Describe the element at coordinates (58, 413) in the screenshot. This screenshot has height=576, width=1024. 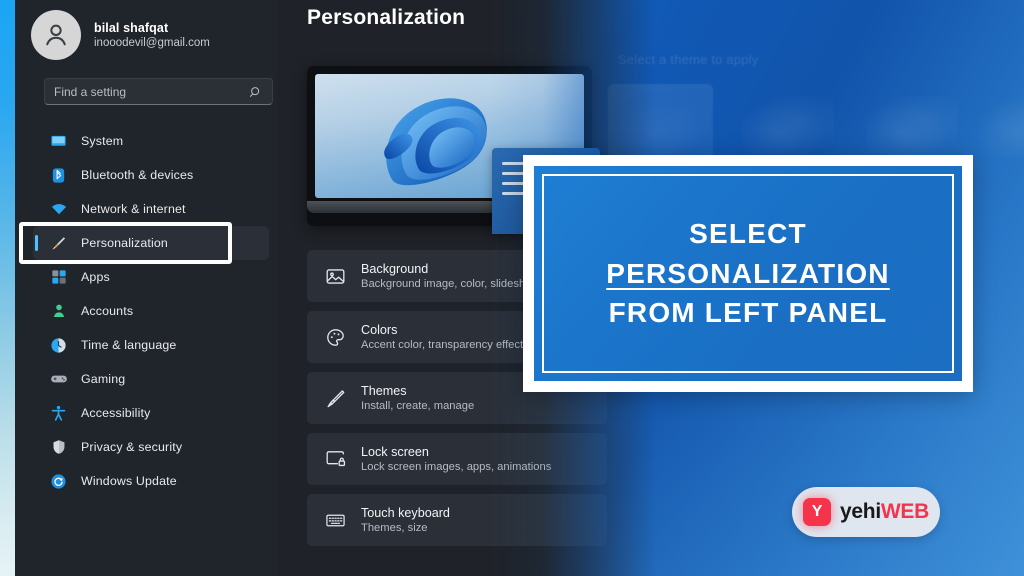
I see `accessibility-person-icon` at that location.